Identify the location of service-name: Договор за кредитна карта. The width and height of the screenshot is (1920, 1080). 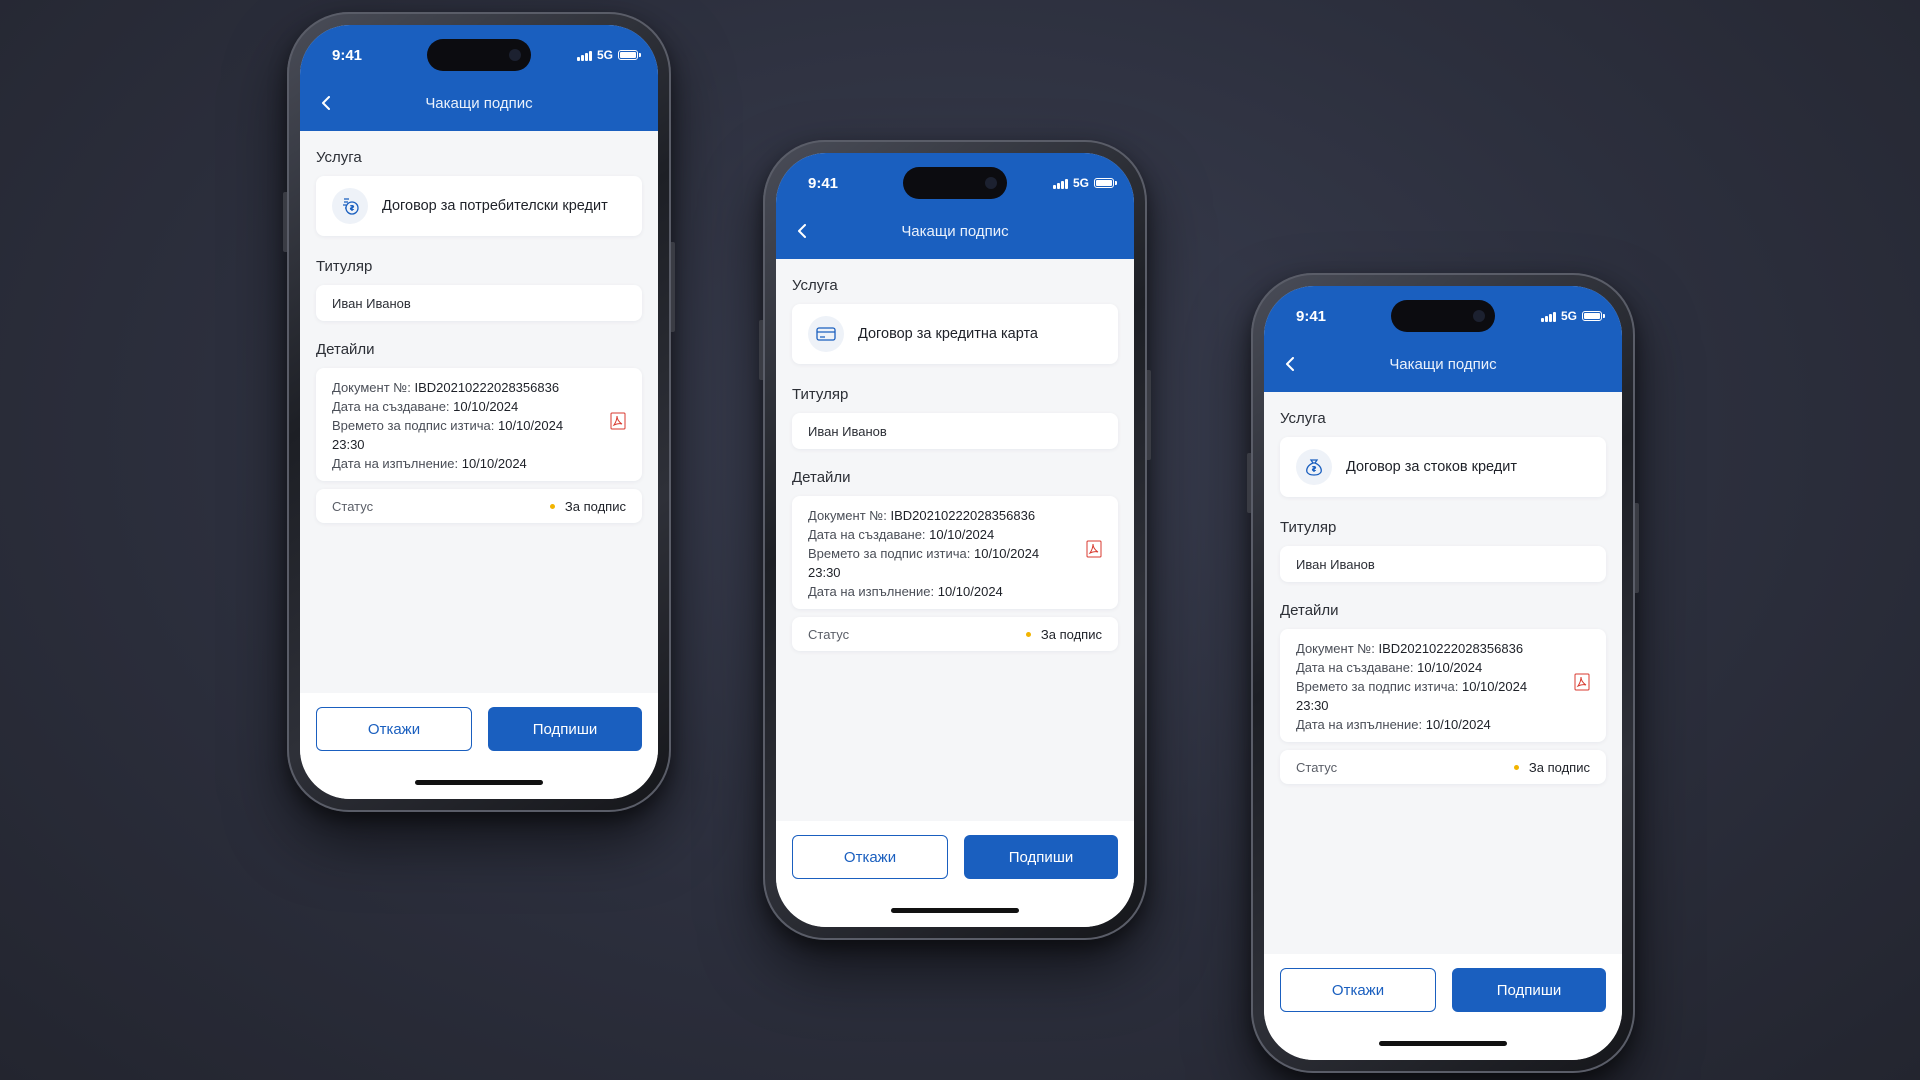
(948, 334).